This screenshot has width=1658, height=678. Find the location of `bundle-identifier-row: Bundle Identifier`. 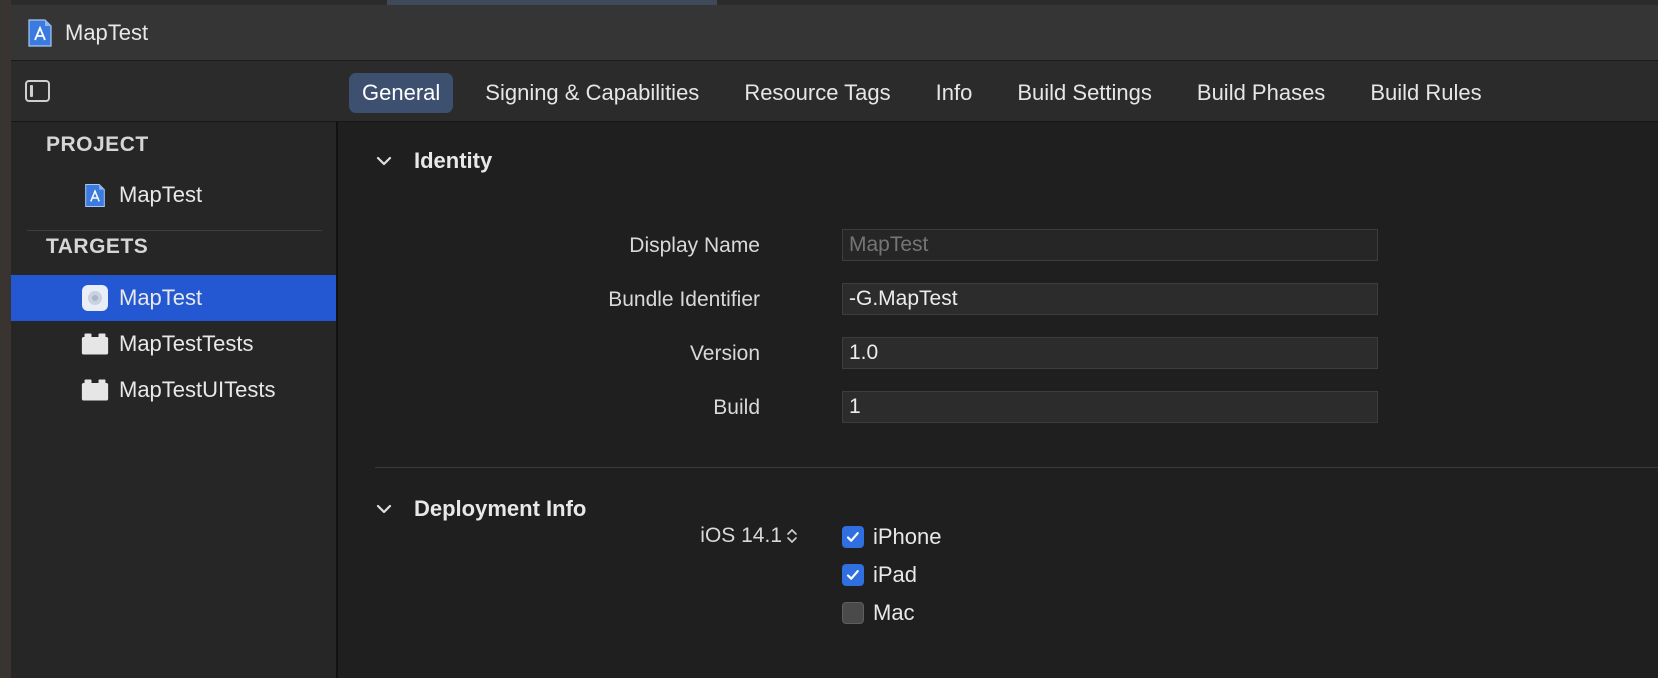

bundle-identifier-row: Bundle Identifier is located at coordinates (998, 300).